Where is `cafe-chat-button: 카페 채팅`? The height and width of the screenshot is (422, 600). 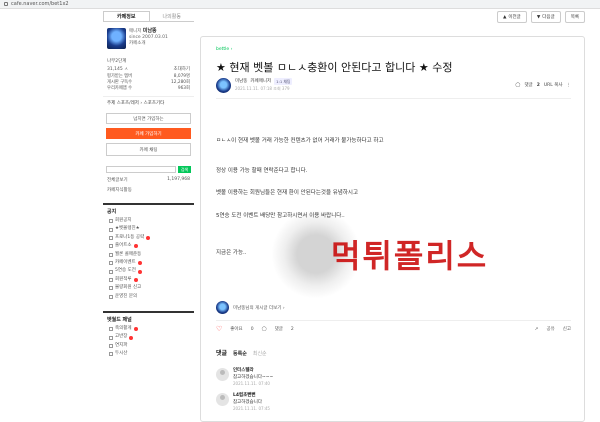
cafe-chat-button: 카페 채팅 is located at coordinates (148, 149).